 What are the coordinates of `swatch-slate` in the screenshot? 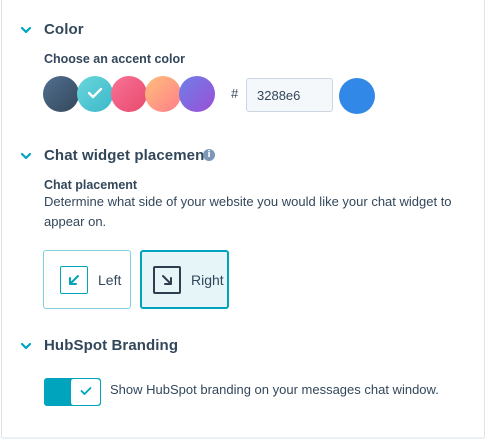 It's located at (61, 94).